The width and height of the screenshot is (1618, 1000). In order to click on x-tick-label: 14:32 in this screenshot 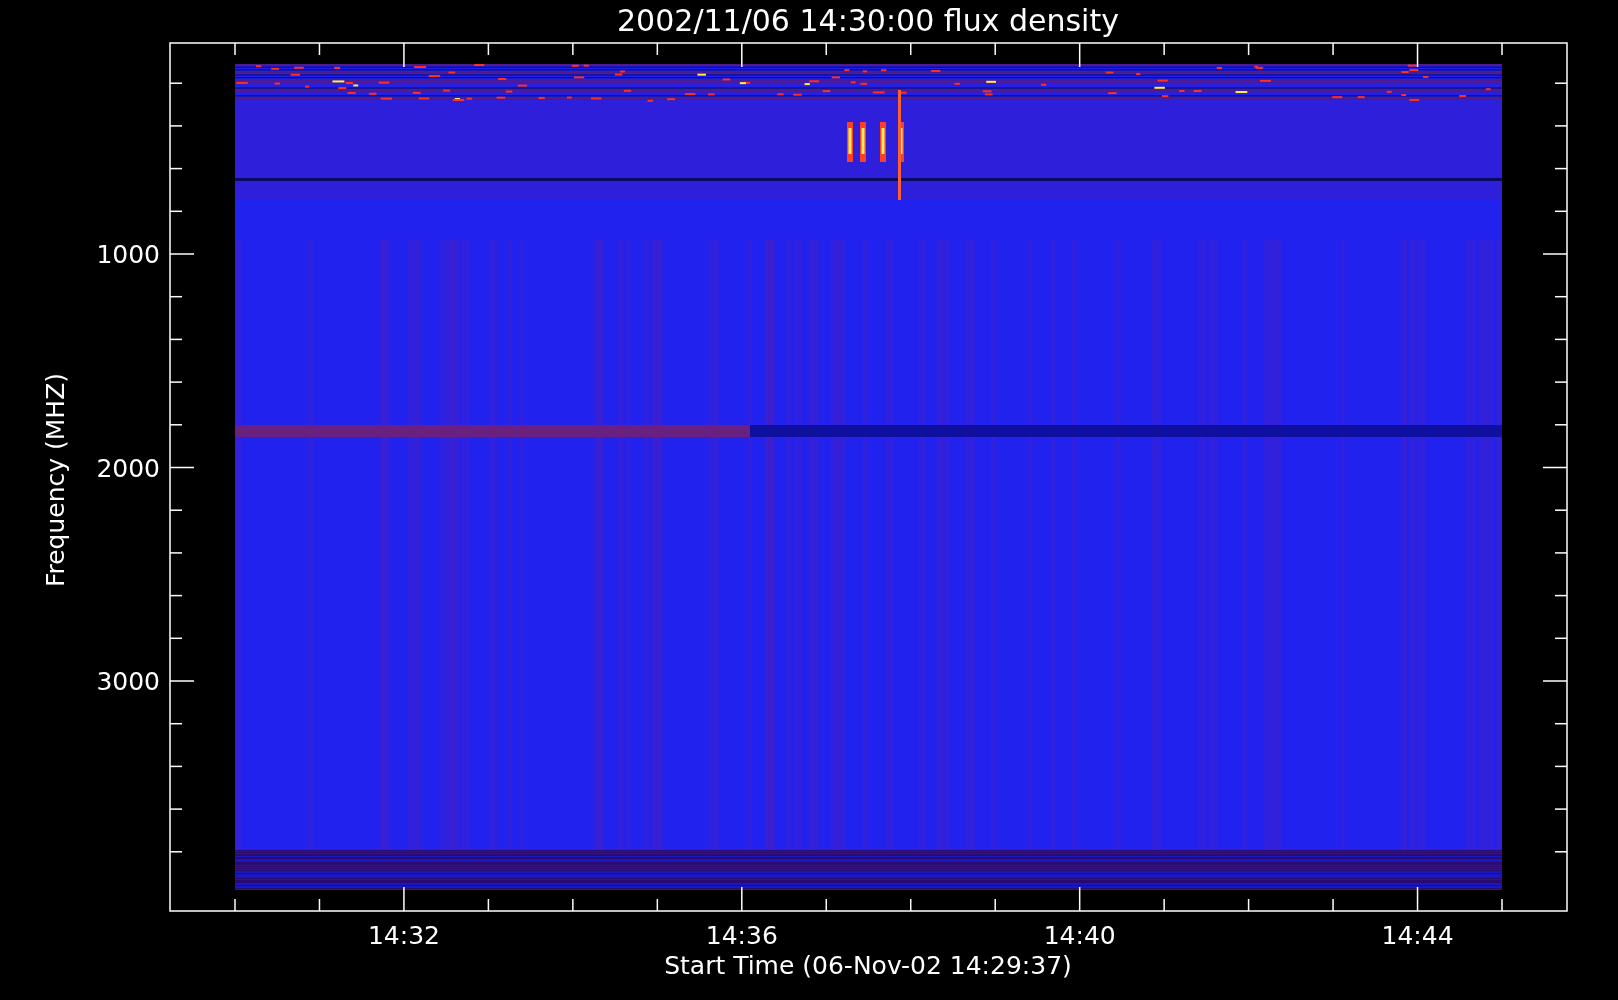, I will do `click(403, 935)`.